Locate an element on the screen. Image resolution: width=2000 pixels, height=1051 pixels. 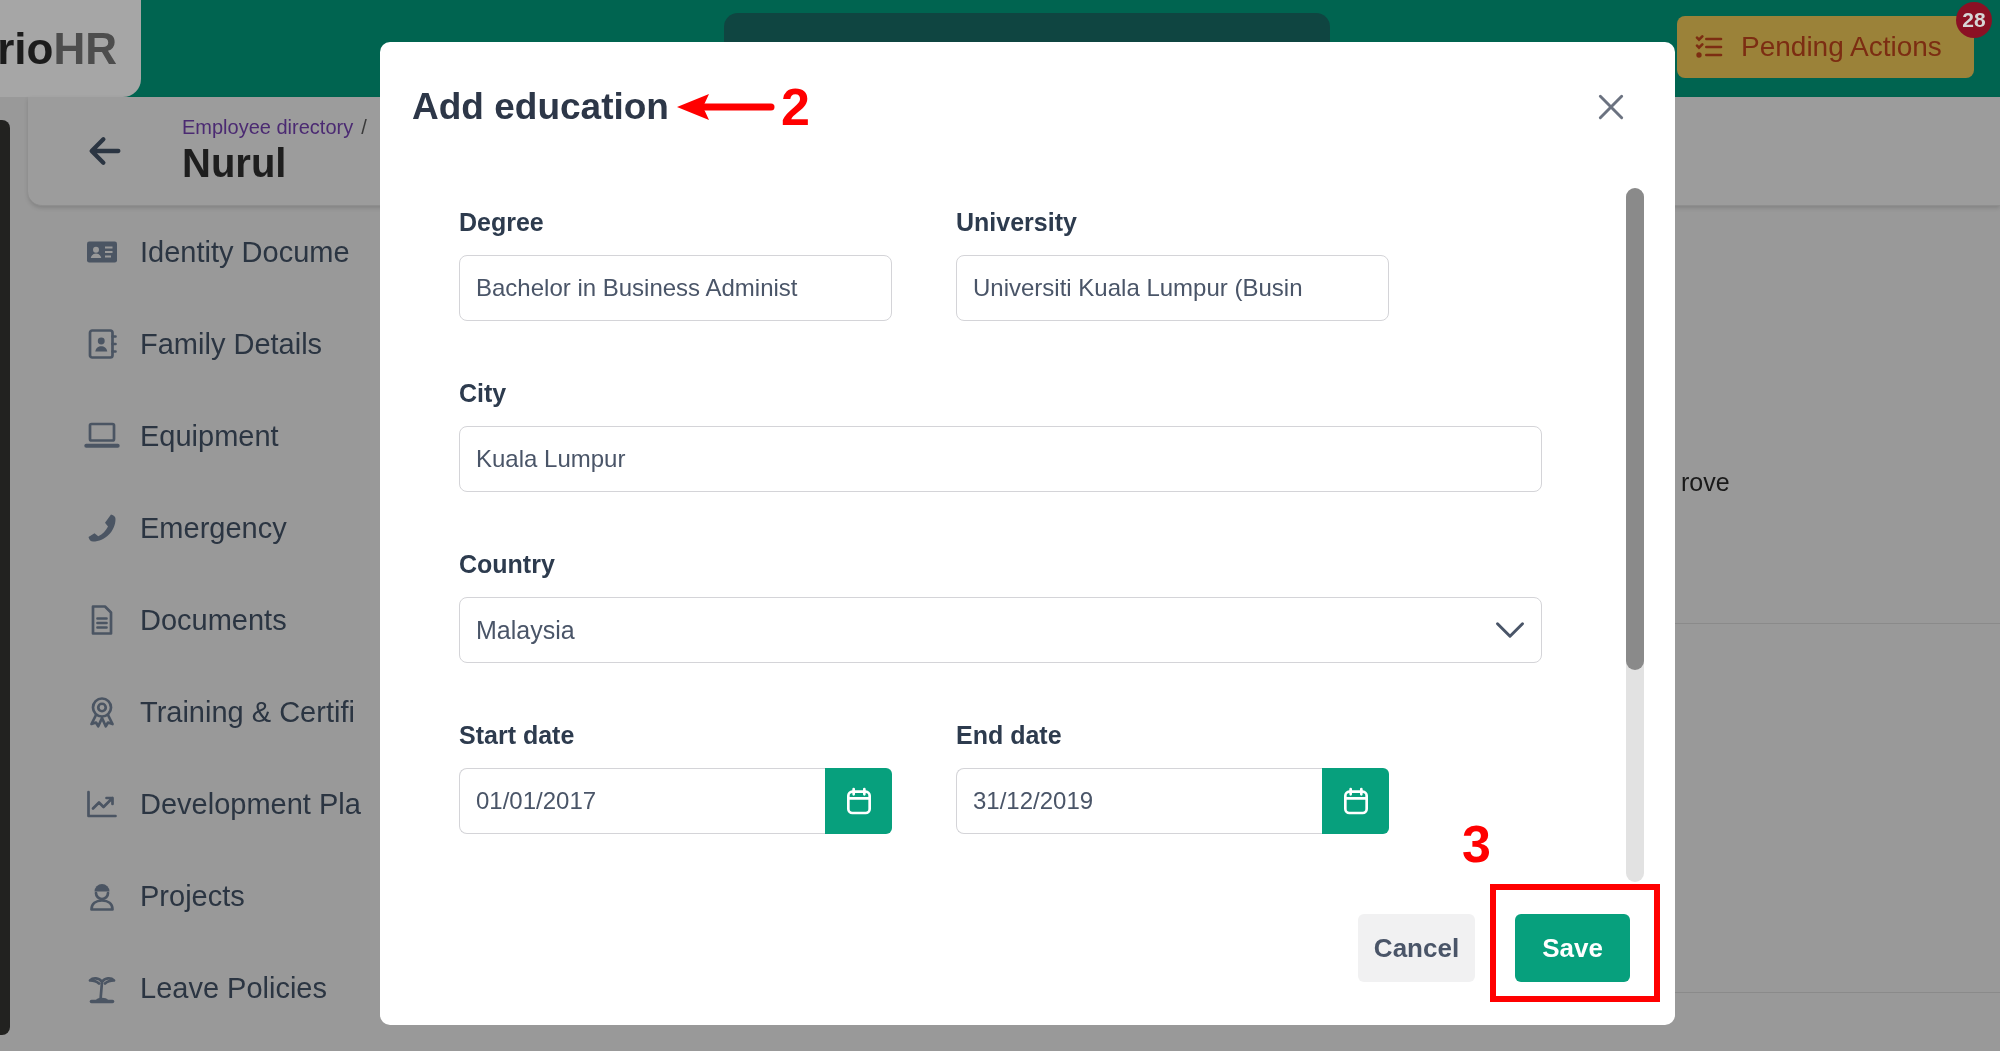
sidebar-item: Projects is located at coordinates (260, 896).